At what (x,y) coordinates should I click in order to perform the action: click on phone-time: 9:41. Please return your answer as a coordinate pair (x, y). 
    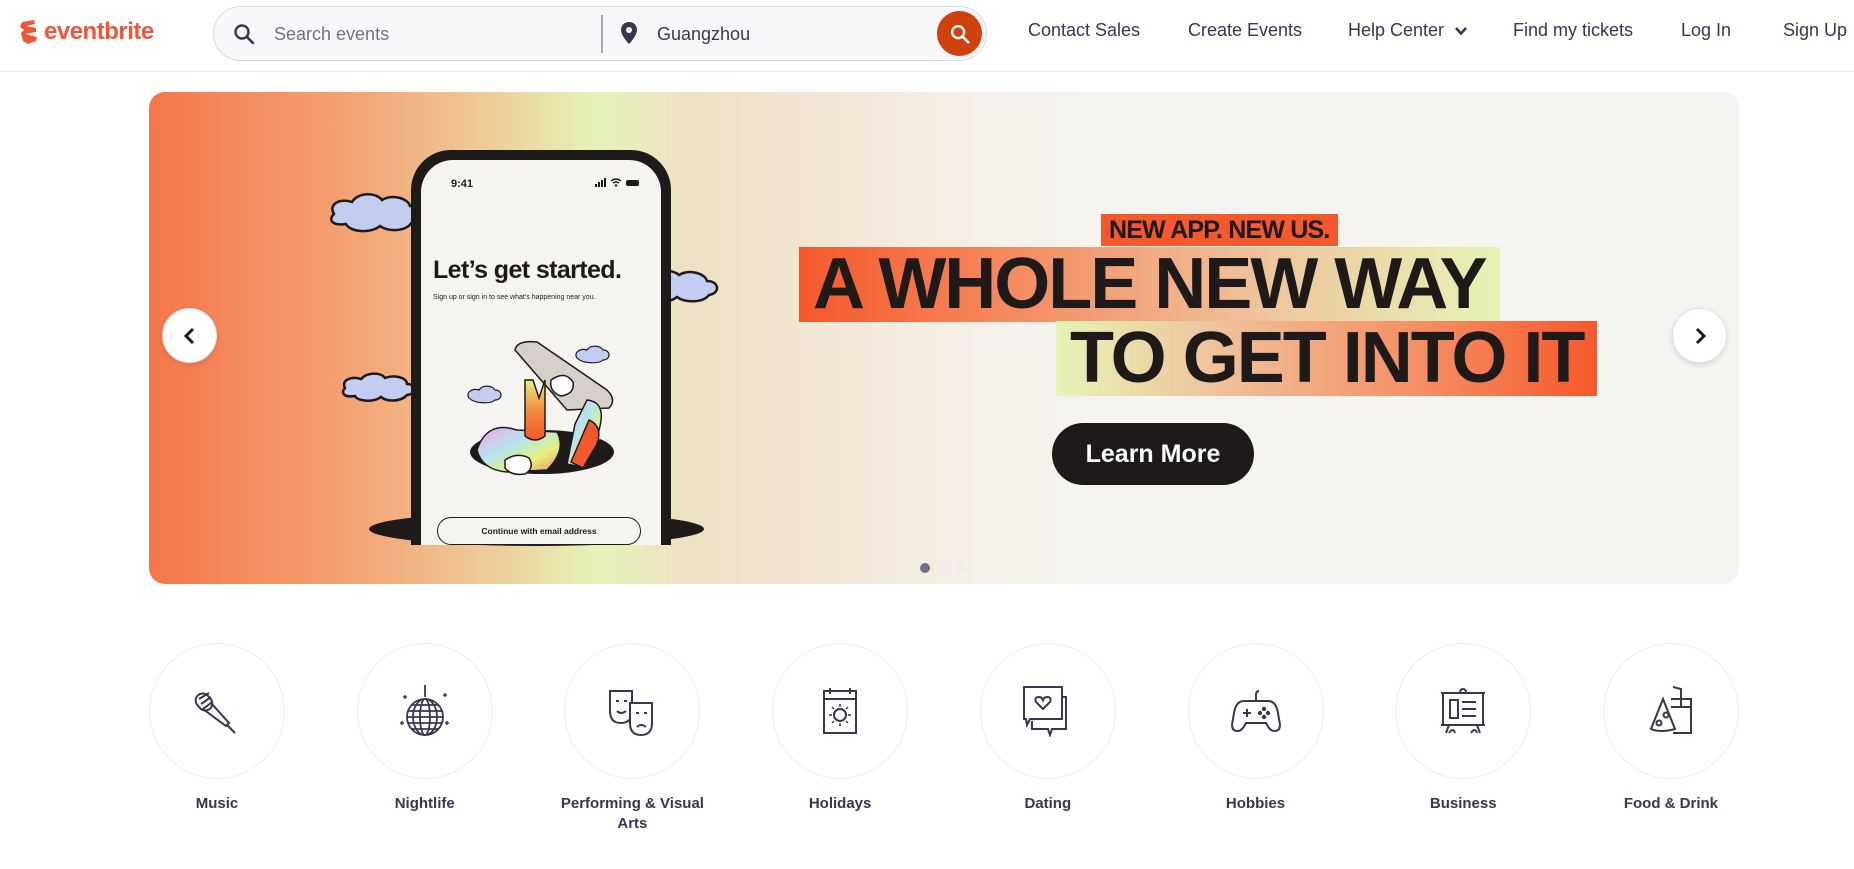
    Looking at the image, I should click on (462, 184).